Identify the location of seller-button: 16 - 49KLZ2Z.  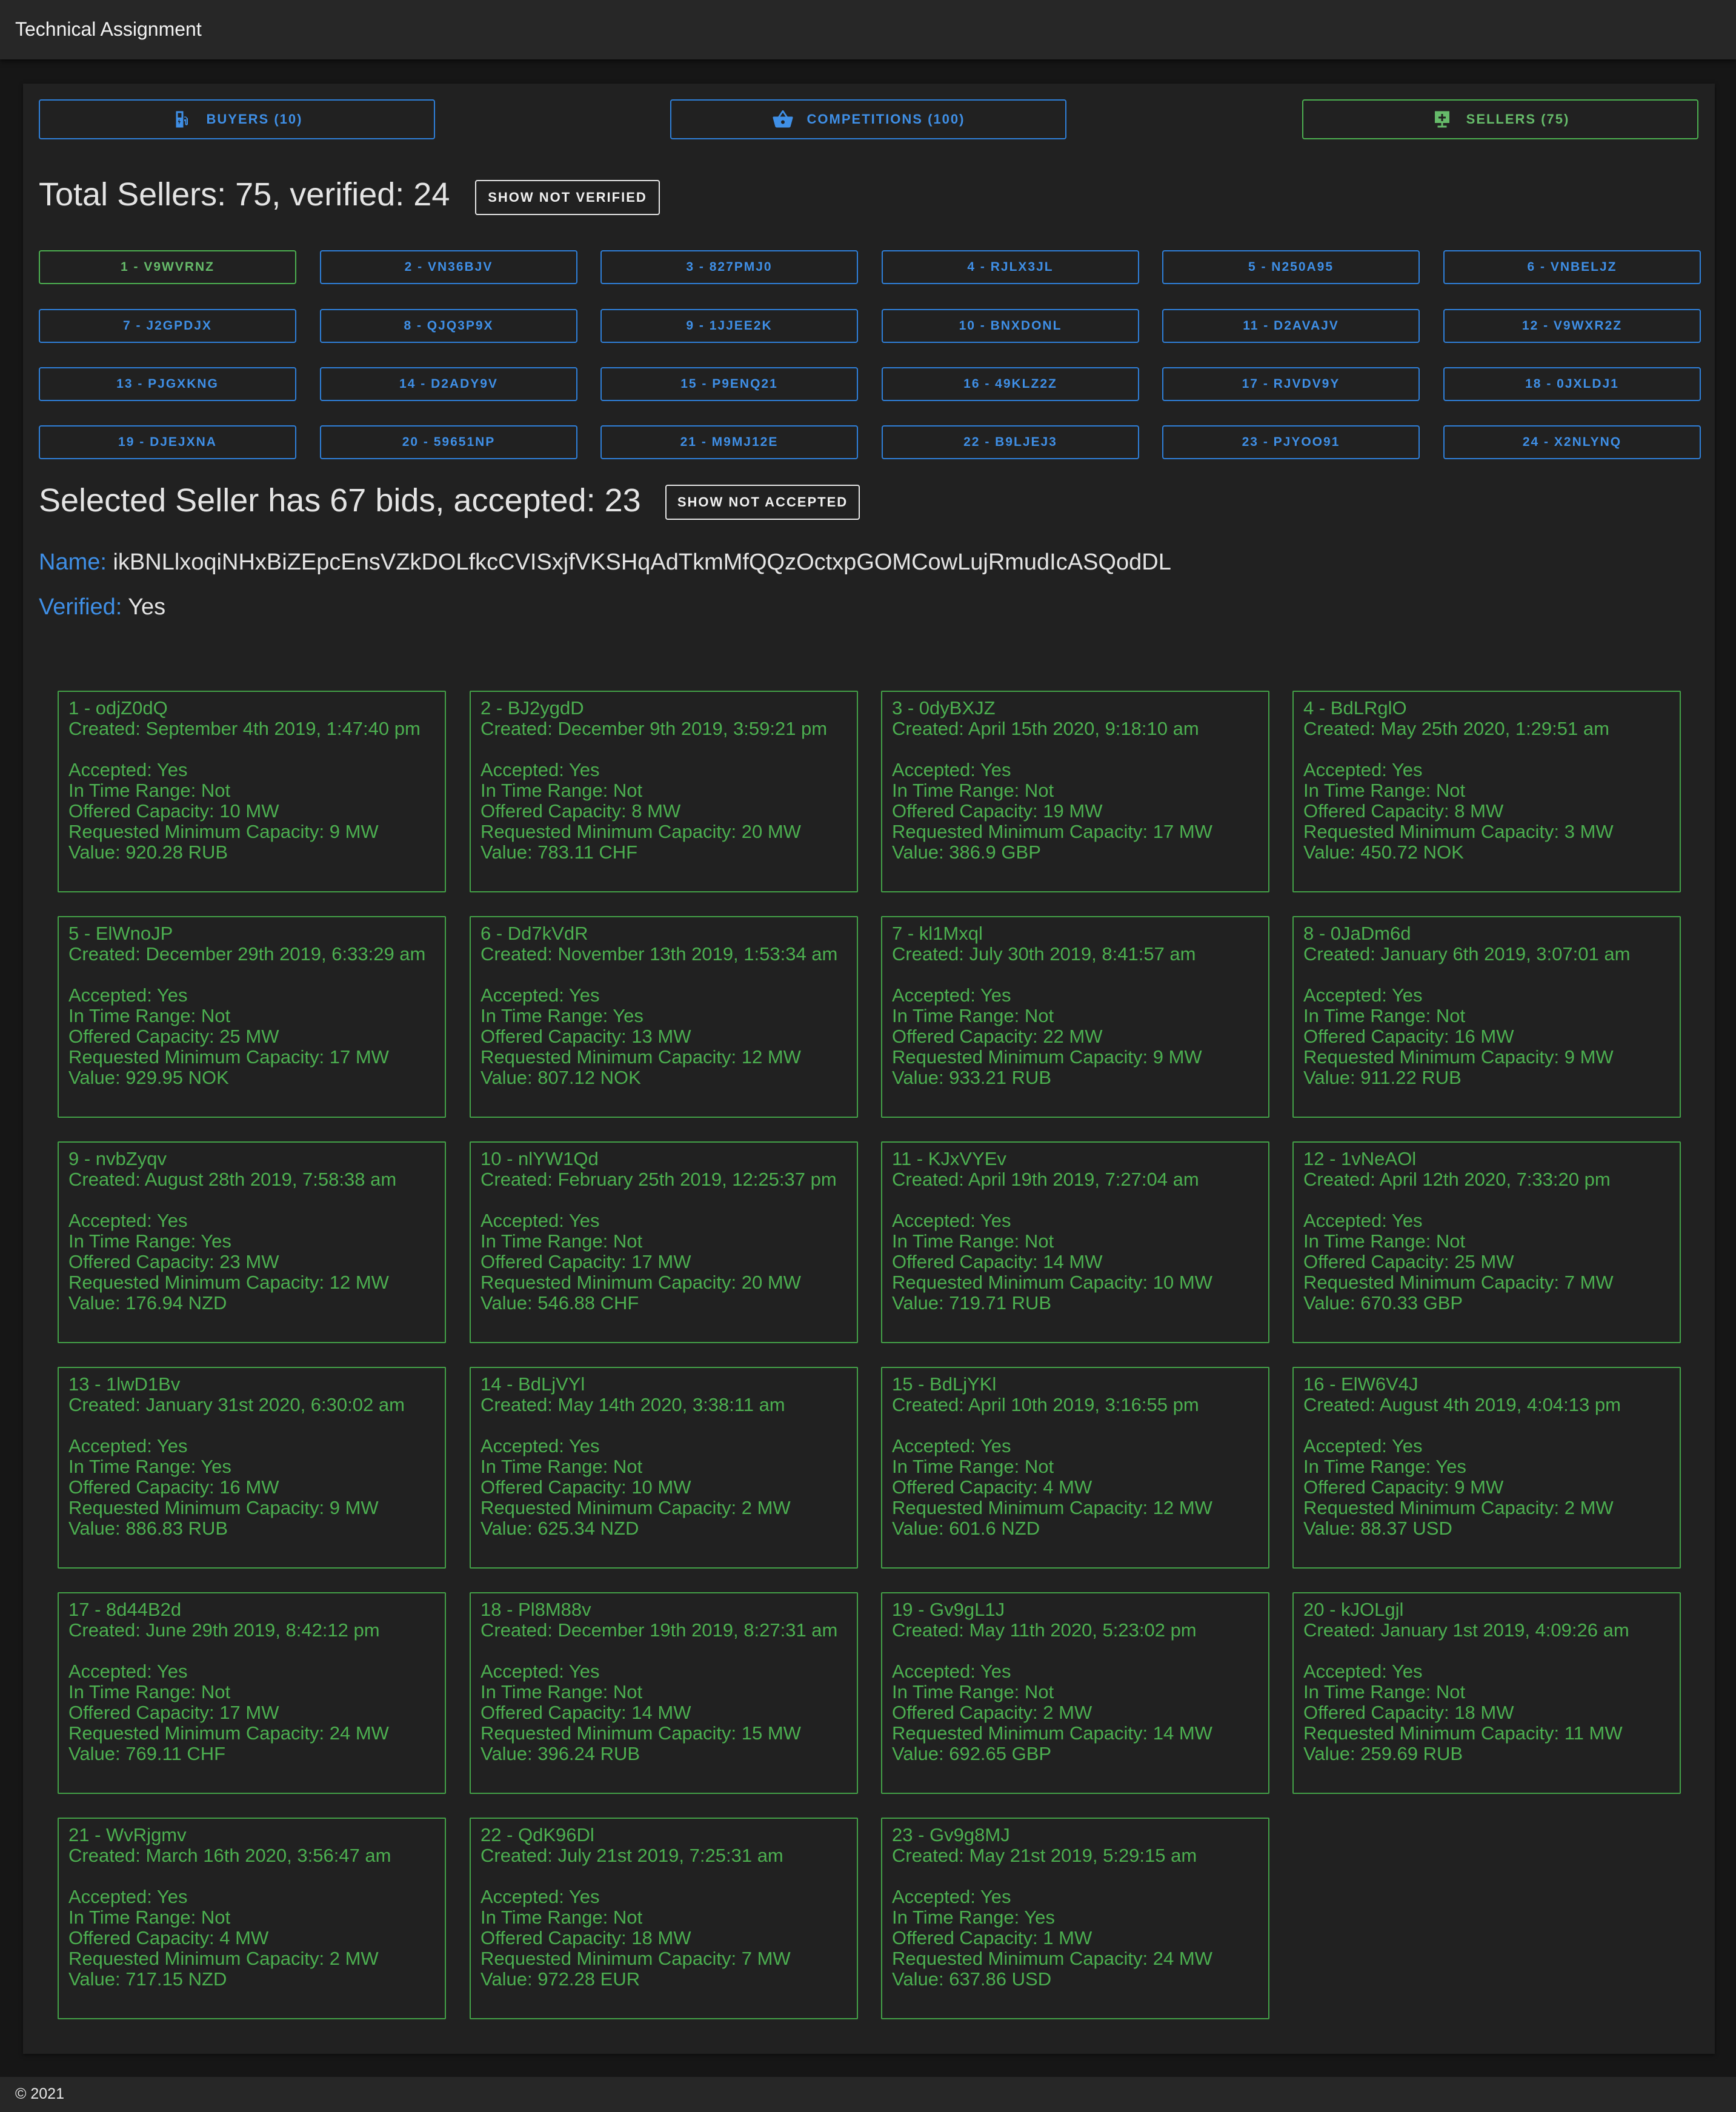
(1010, 384).